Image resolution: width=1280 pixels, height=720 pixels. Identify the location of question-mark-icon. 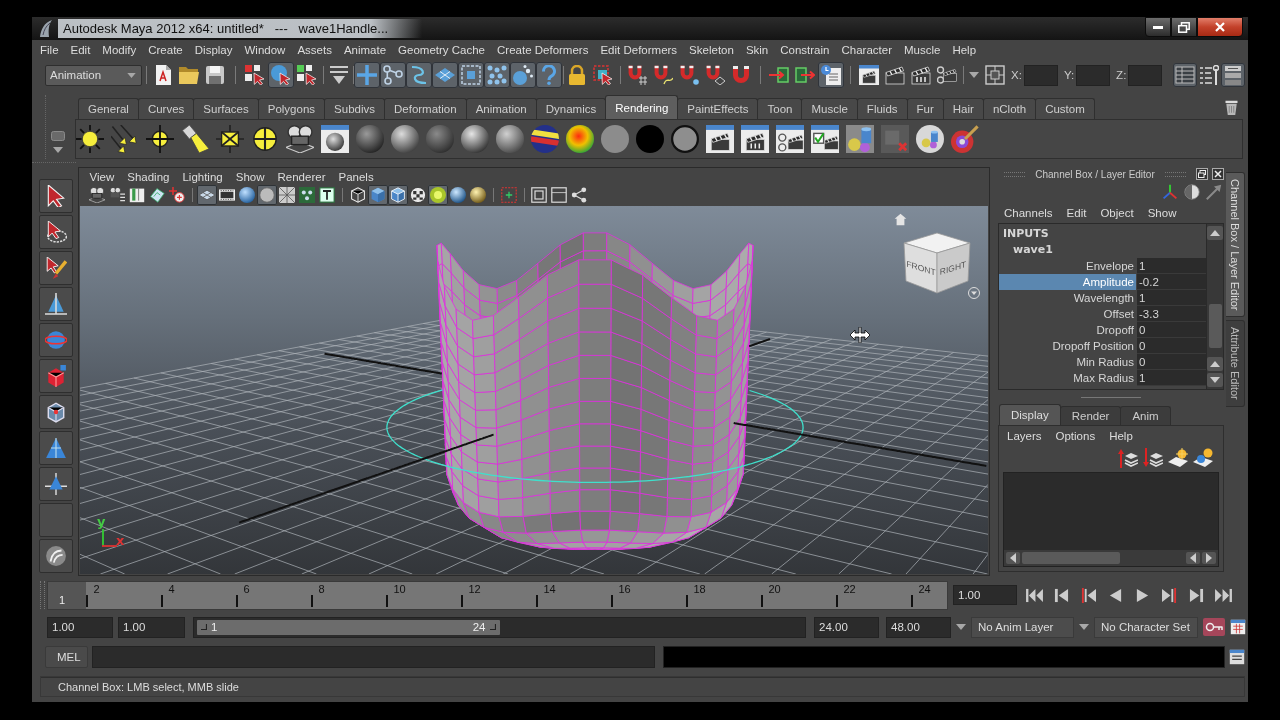
(549, 75).